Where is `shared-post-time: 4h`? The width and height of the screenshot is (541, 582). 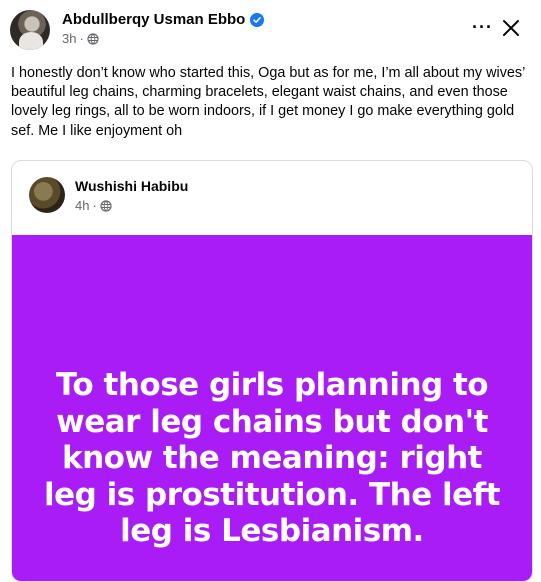
shared-post-time: 4h is located at coordinates (82, 205).